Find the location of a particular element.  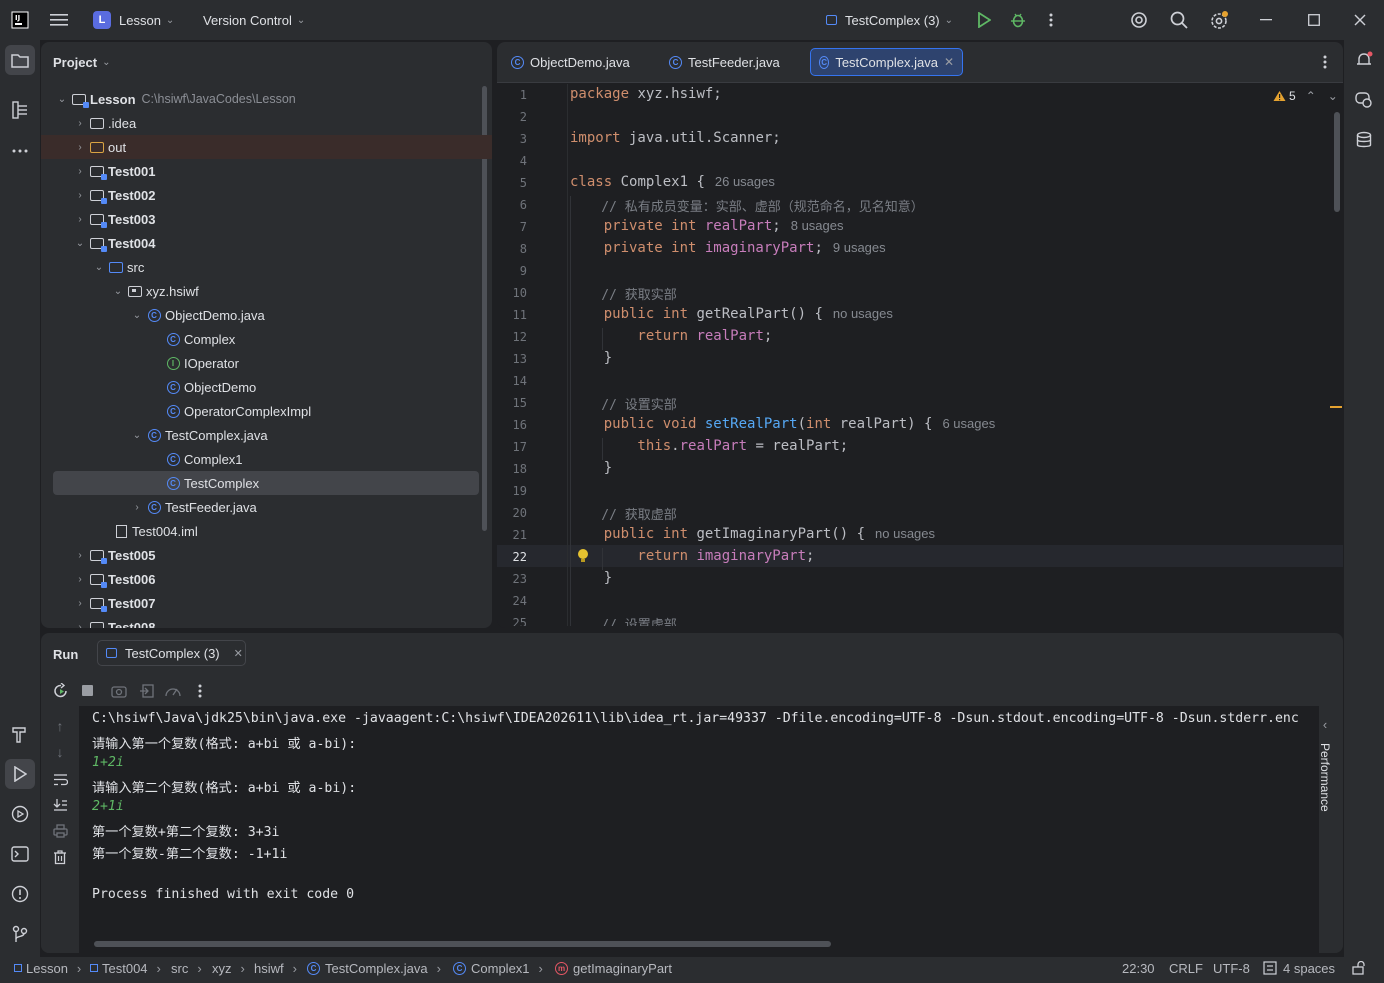

warning-stripe-marker is located at coordinates (1336, 407).